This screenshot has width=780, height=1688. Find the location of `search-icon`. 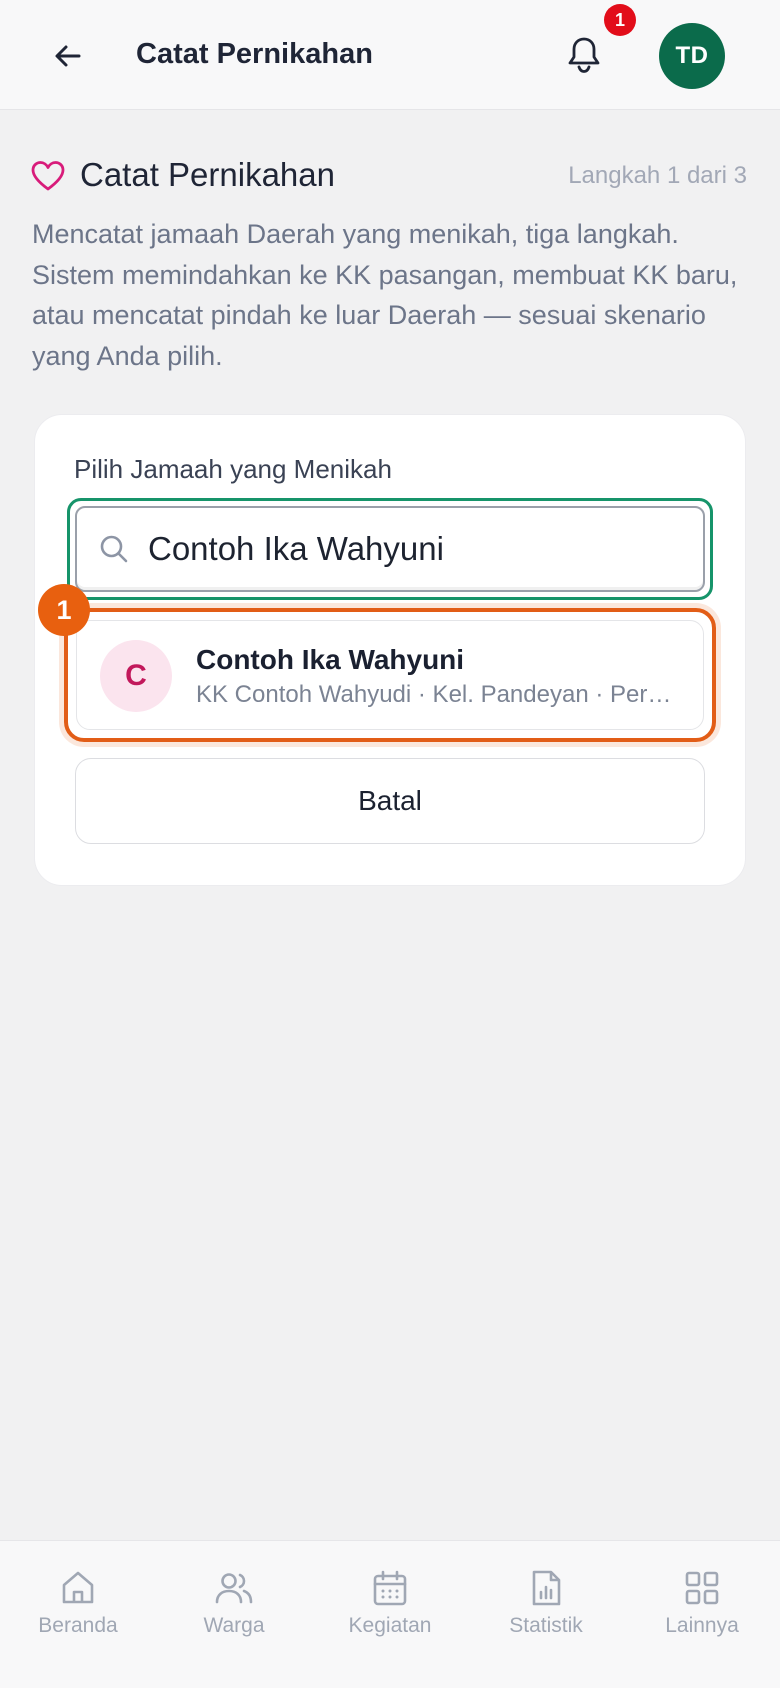

search-icon is located at coordinates (114, 549).